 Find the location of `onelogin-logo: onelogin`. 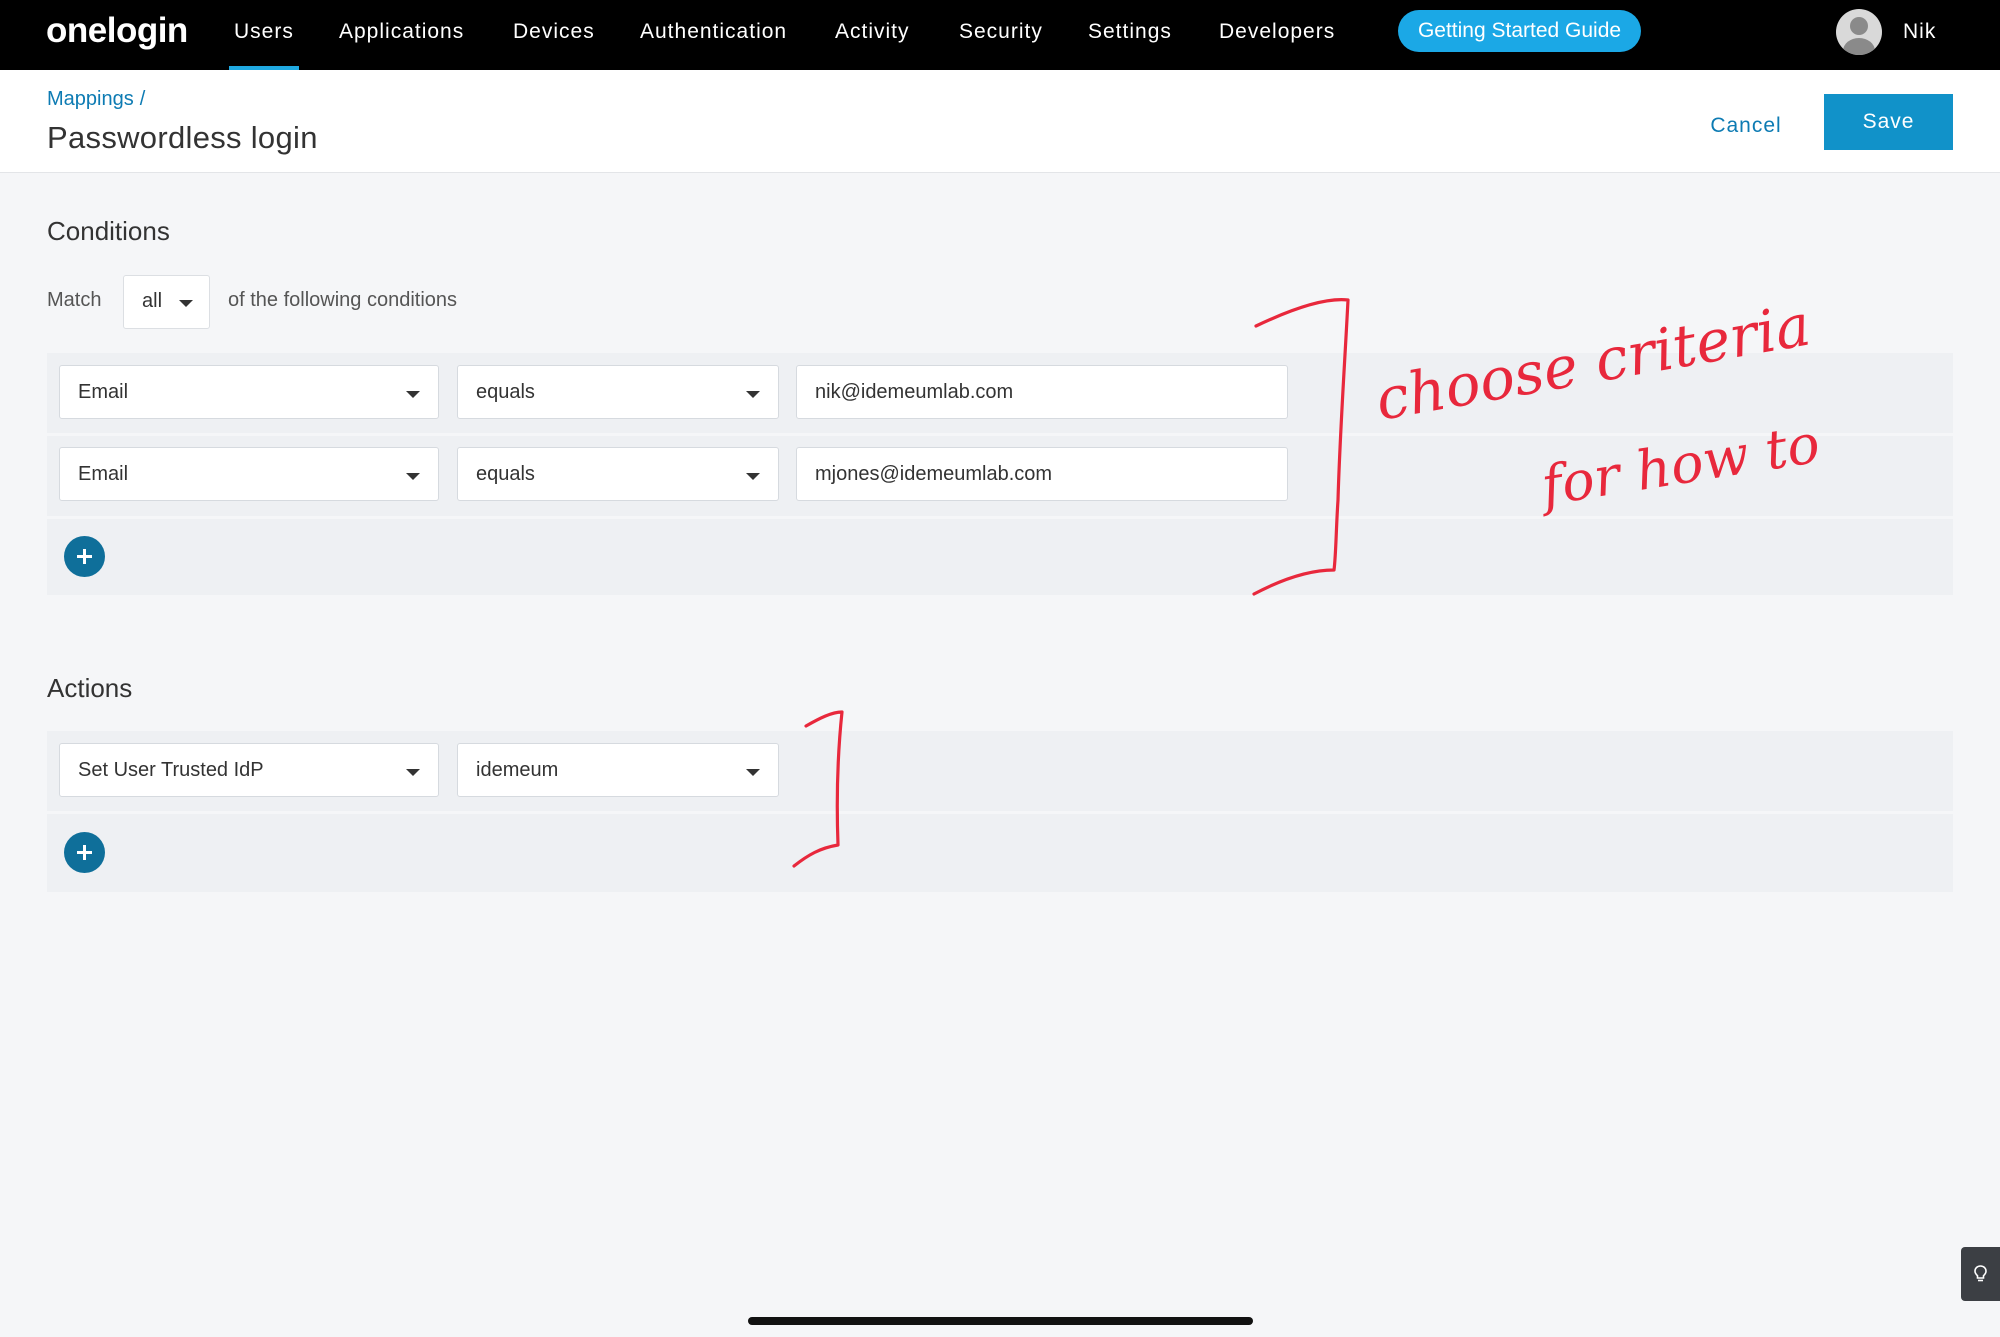

onelogin-logo: onelogin is located at coordinates (117, 31).